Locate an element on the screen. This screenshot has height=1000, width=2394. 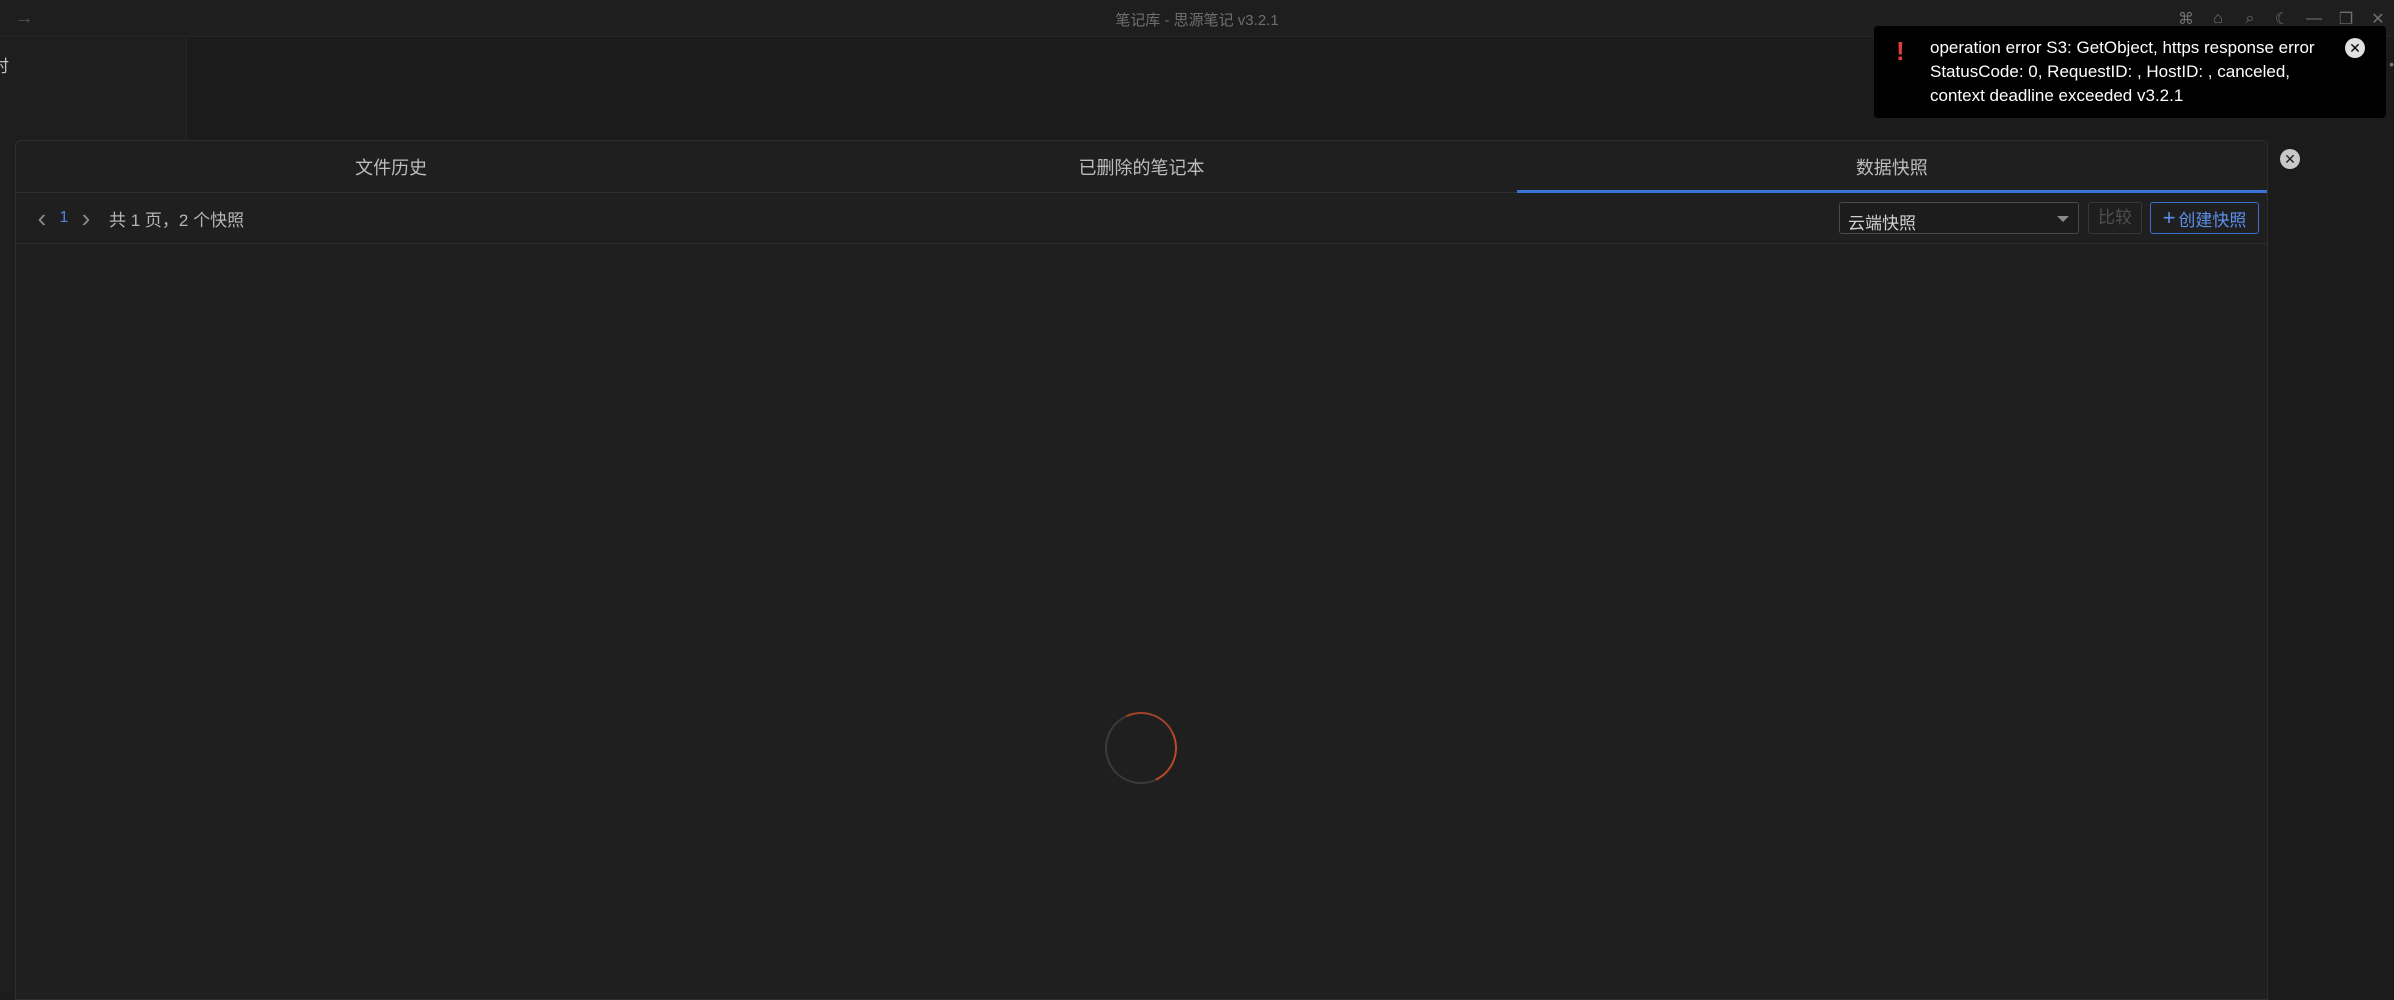
snapshot-type-select: 云端快照 is located at coordinates (1959, 218).